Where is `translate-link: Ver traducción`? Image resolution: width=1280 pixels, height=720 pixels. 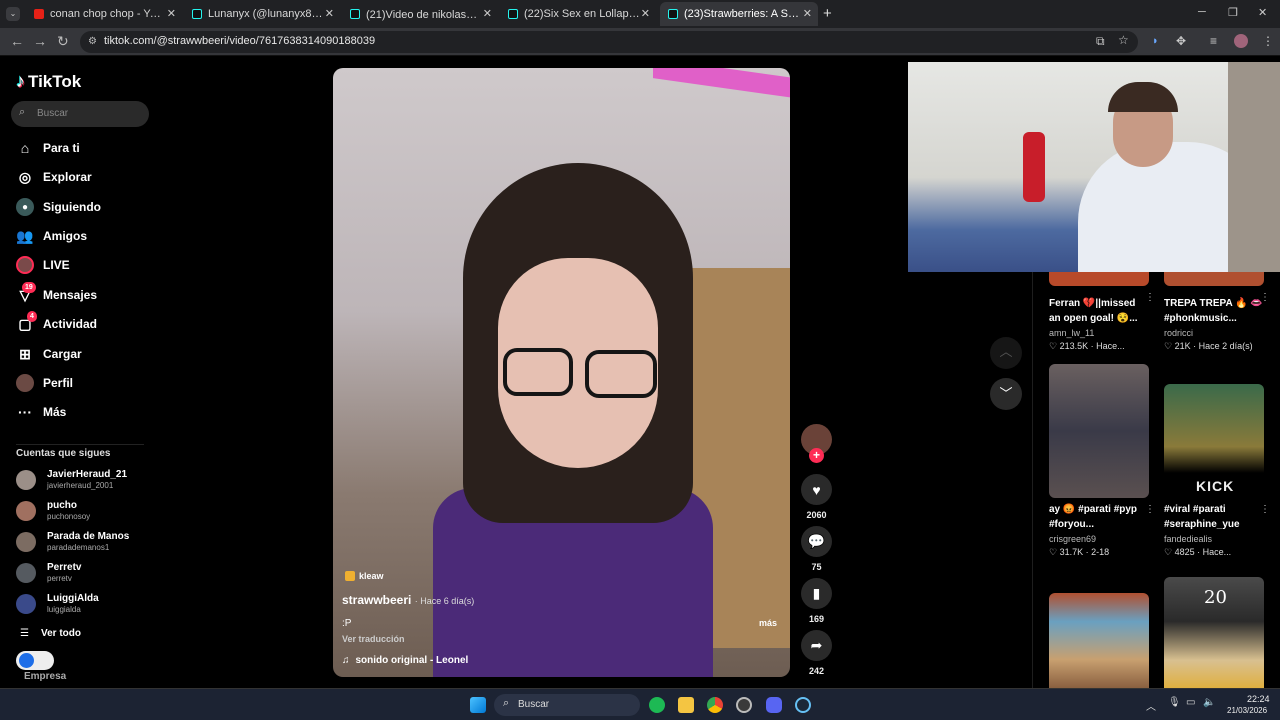 translate-link: Ver traducción is located at coordinates (373, 639).